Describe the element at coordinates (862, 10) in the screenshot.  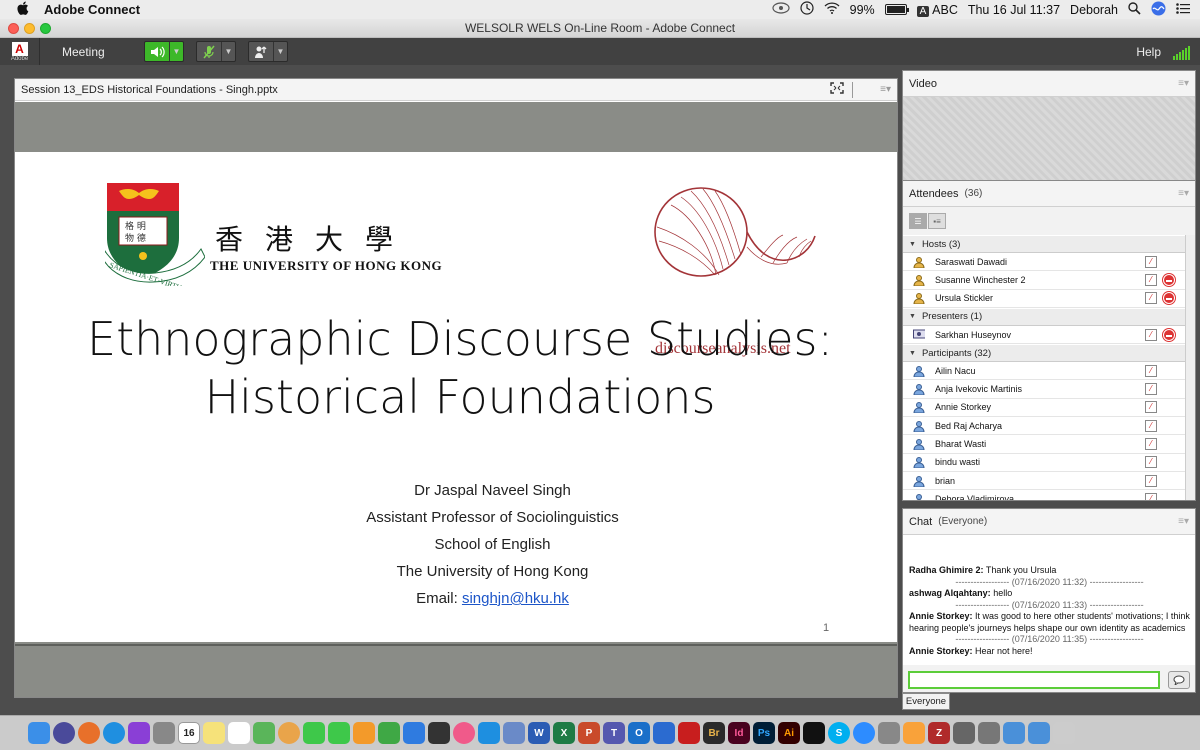
I see `battery-percent: 99%` at that location.